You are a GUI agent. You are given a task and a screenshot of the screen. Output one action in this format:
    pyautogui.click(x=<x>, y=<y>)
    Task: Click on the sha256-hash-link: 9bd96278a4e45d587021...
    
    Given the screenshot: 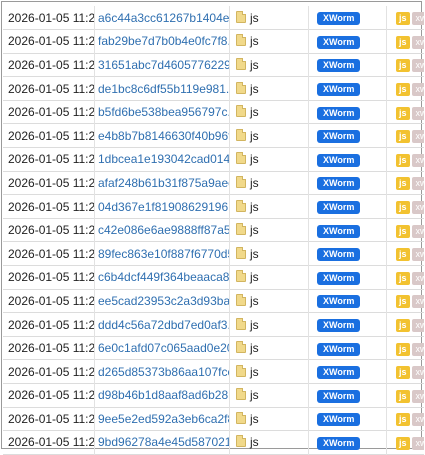 What is the action you would take?
    pyautogui.click(x=163, y=442)
    